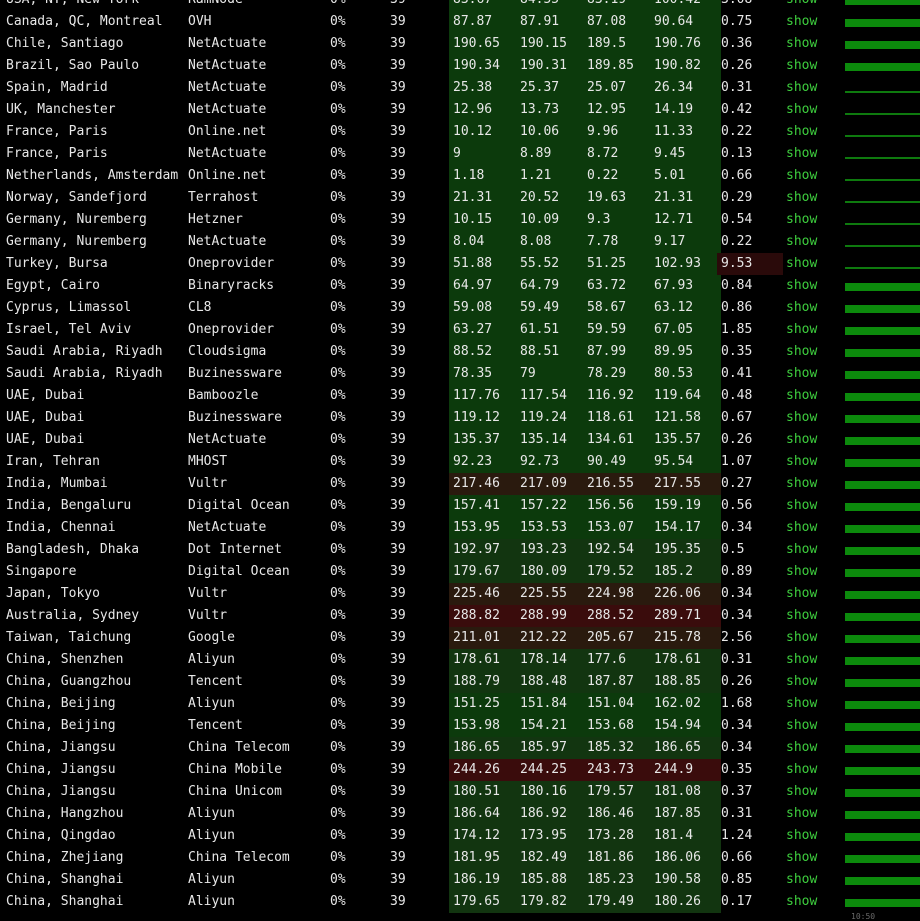 This screenshot has height=921, width=920. Describe the element at coordinates (84, 21) in the screenshot. I see `row-location: Canada, QC, Montreal` at that location.